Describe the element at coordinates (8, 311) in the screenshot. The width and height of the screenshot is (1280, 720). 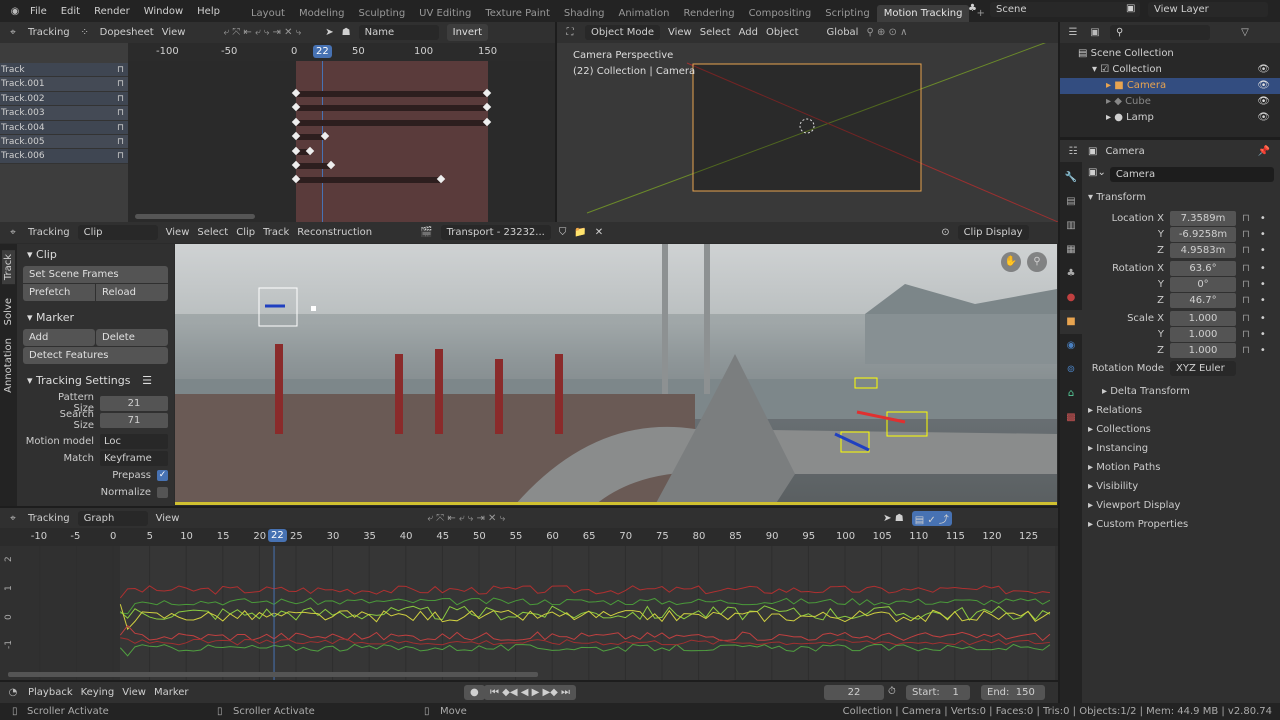
I see `tab-solve: Solve` at that location.